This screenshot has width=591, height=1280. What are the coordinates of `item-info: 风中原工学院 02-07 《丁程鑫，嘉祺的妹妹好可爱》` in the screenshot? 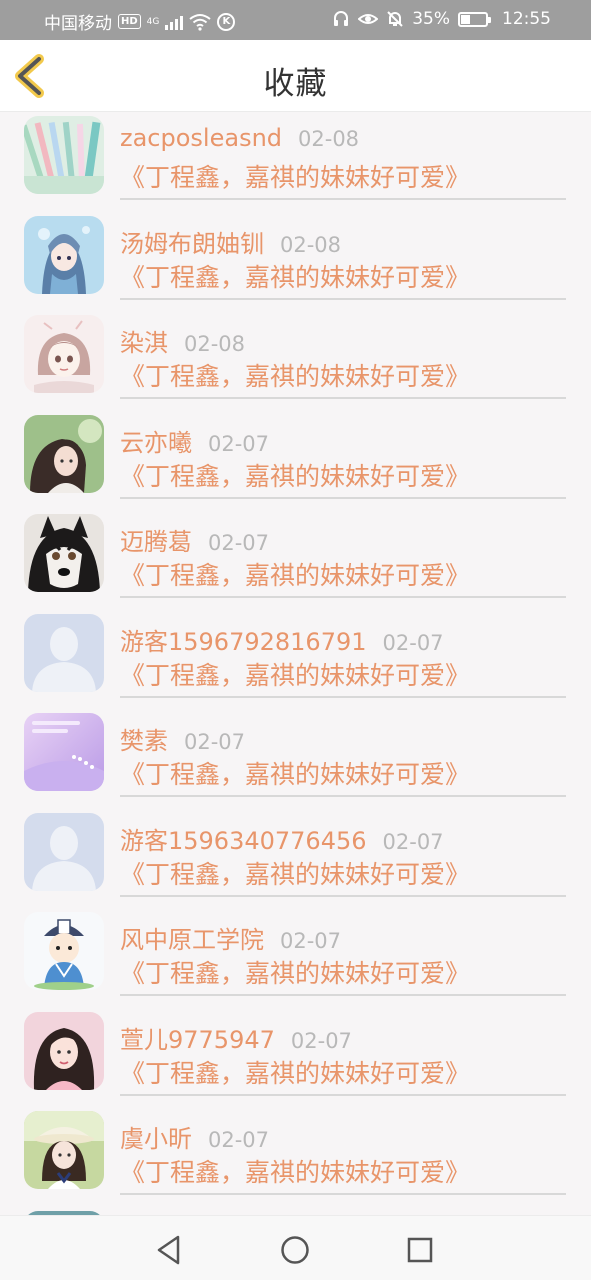 It's located at (343, 958).